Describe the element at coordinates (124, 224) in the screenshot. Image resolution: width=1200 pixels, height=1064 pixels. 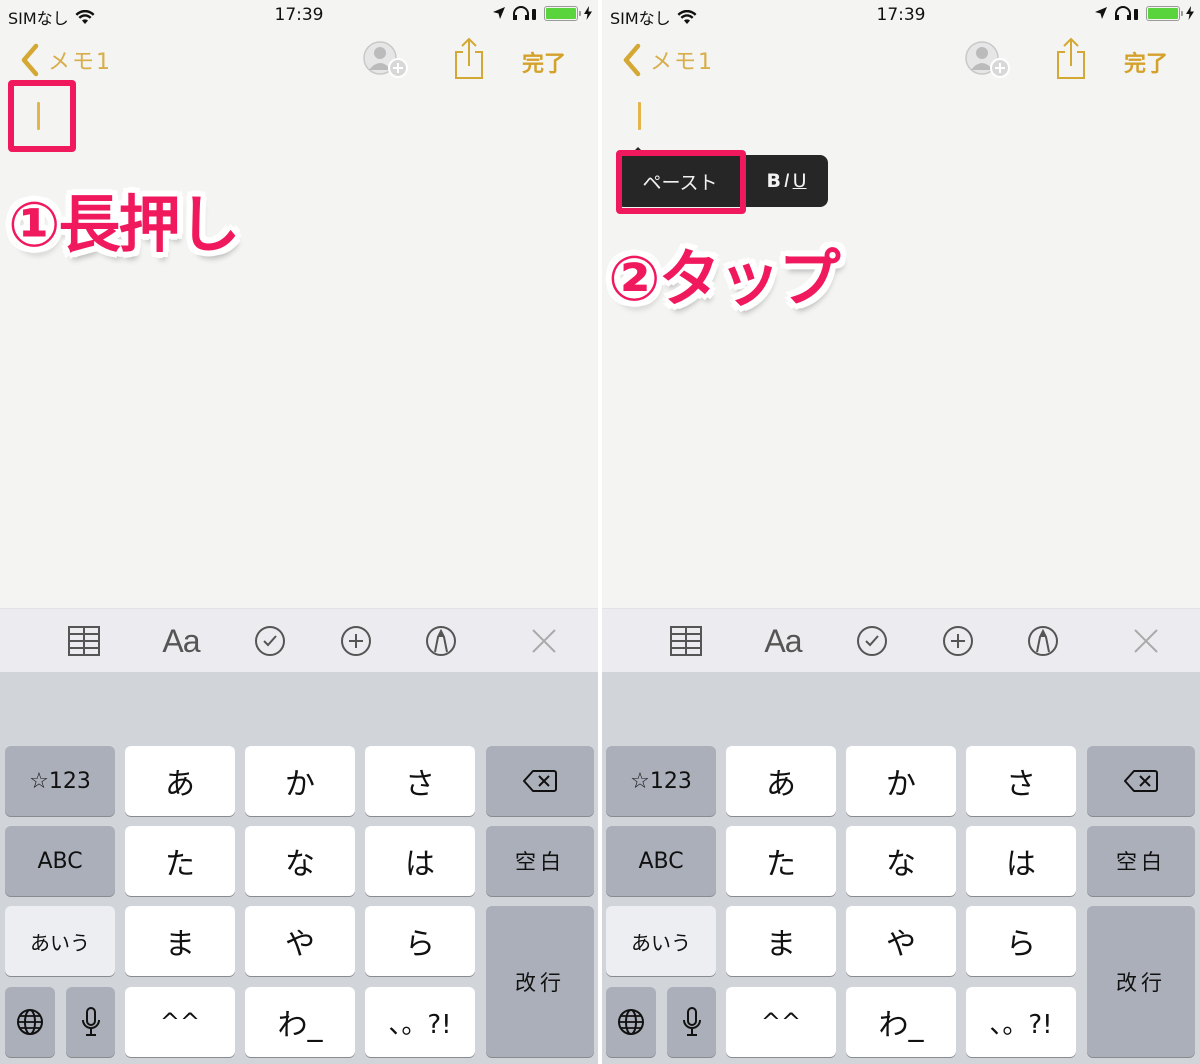
I see `step-annotation: ①長押し` at that location.